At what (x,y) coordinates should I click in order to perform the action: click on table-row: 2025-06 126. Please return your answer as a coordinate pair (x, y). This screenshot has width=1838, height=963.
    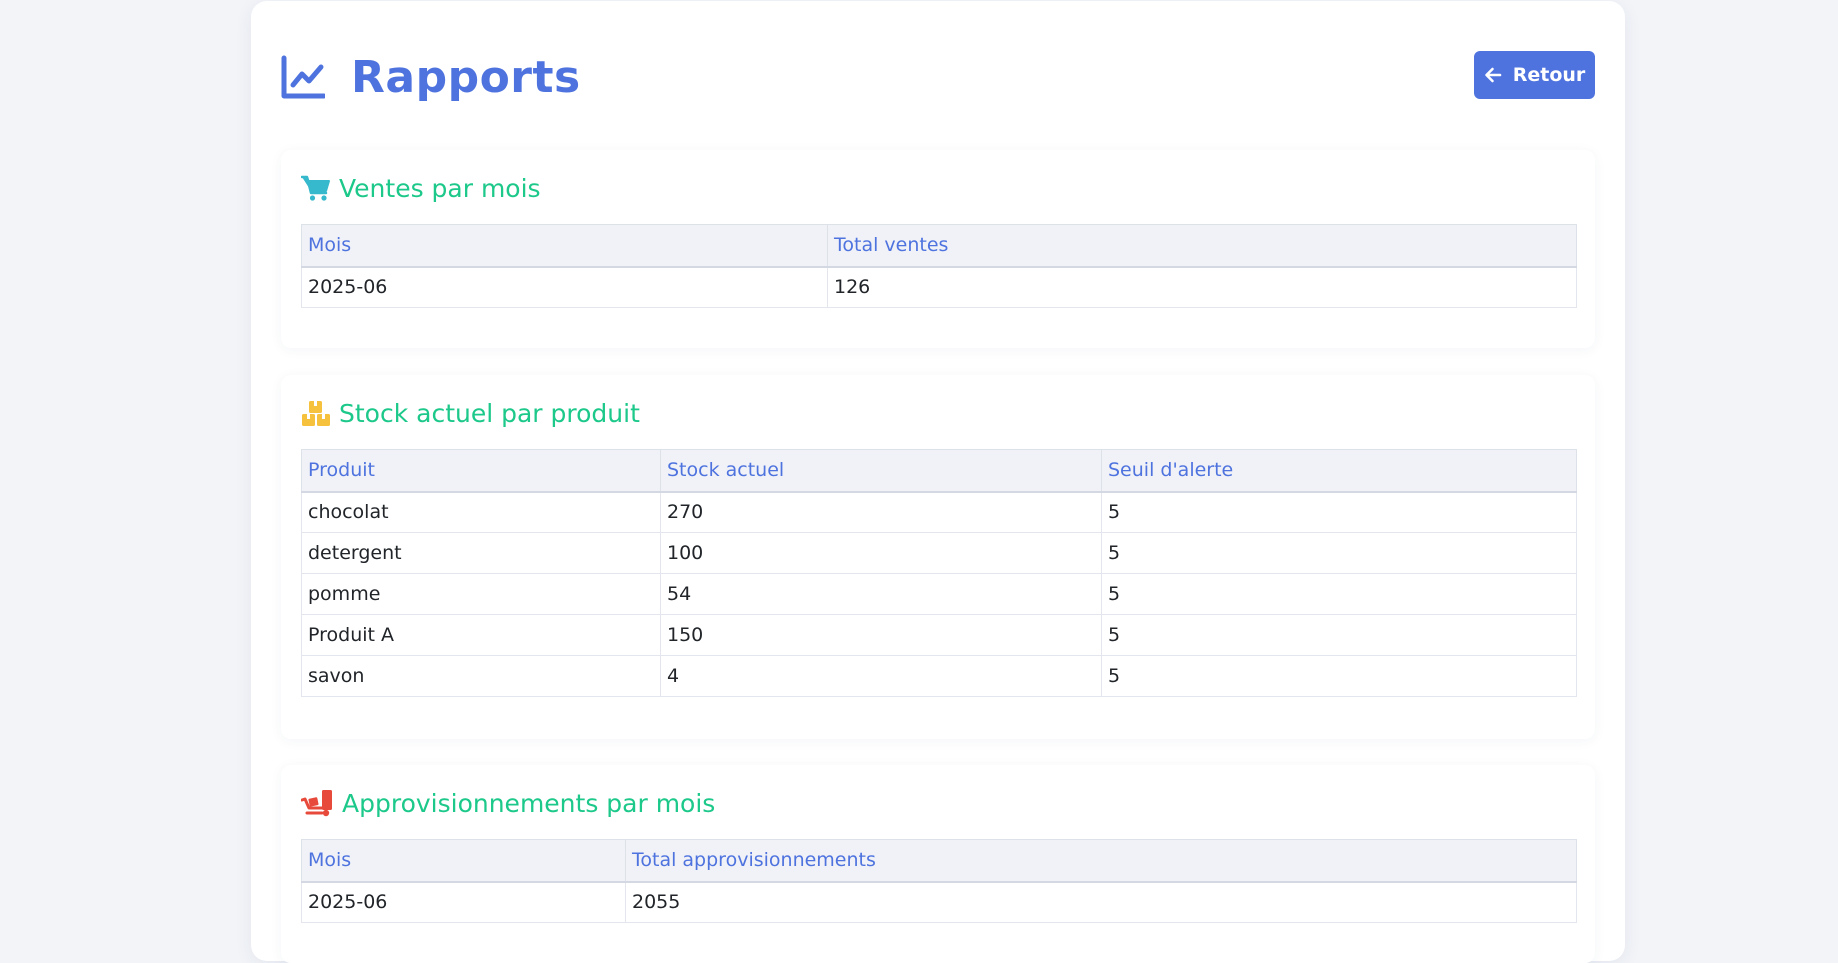
    Looking at the image, I should click on (939, 287).